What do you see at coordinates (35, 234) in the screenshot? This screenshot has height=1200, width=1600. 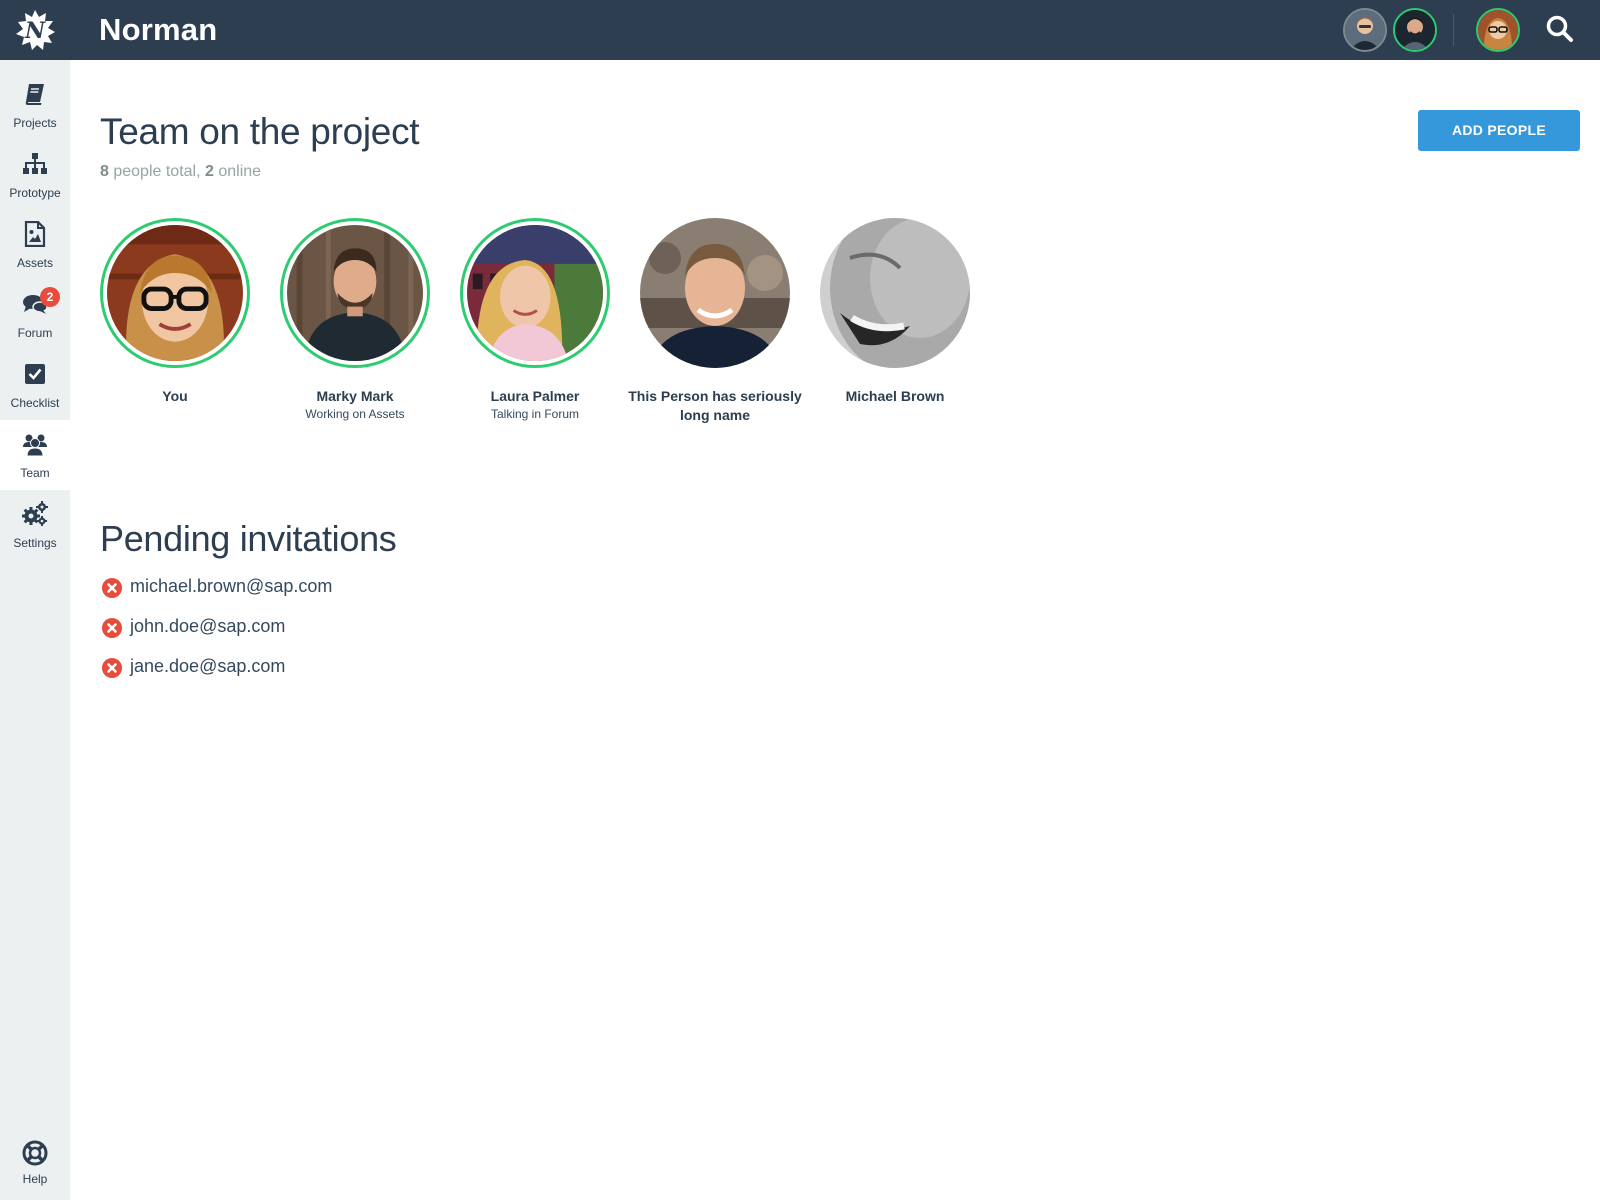 I see `image-file-icon` at bounding box center [35, 234].